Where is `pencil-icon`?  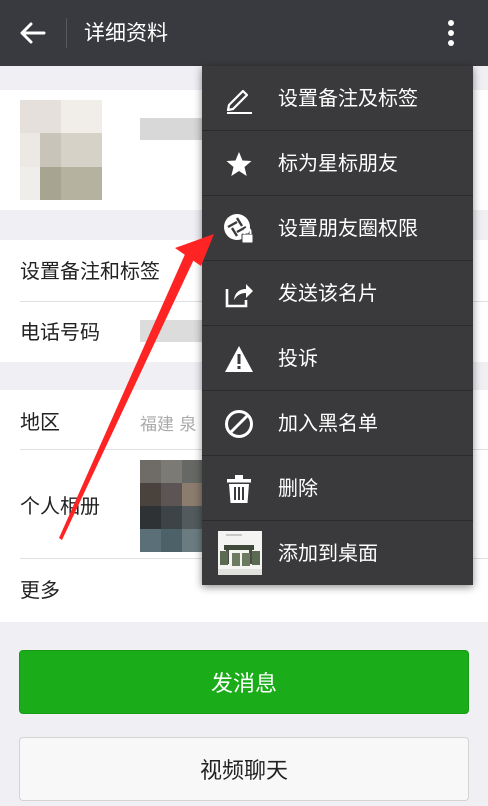
pencil-icon is located at coordinates (239, 99).